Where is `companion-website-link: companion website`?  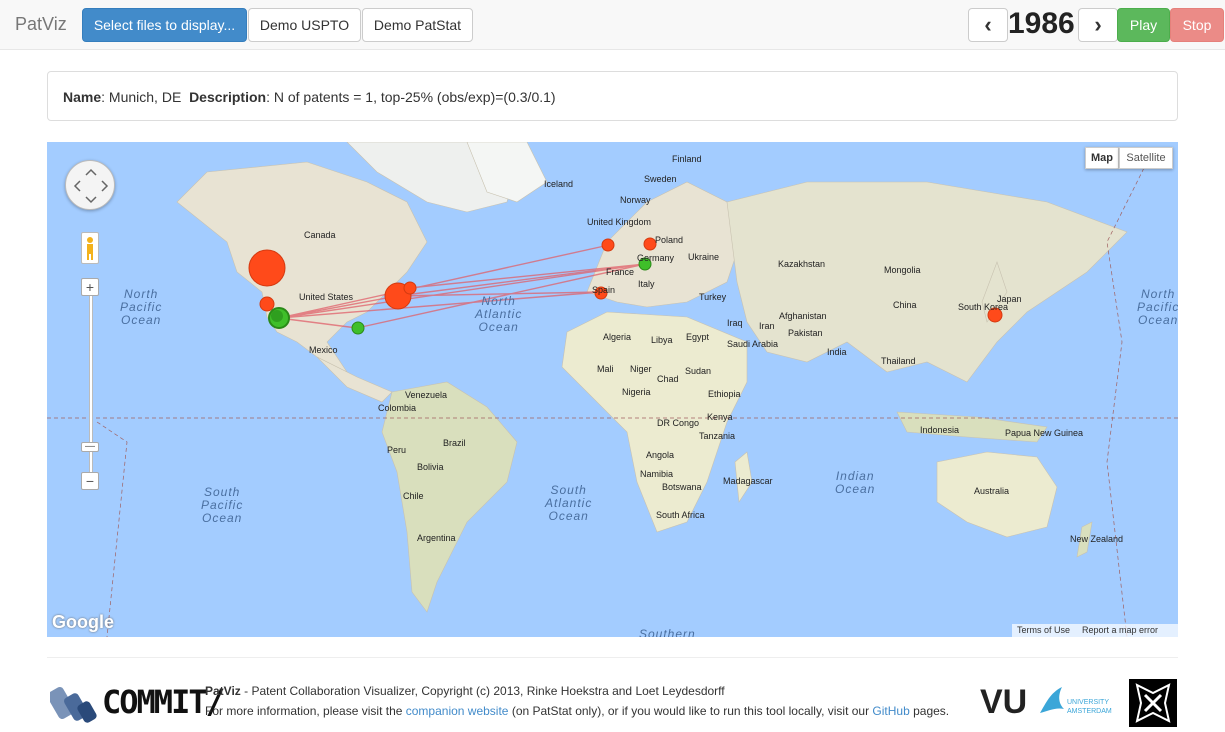 companion-website-link: companion website is located at coordinates (457, 711).